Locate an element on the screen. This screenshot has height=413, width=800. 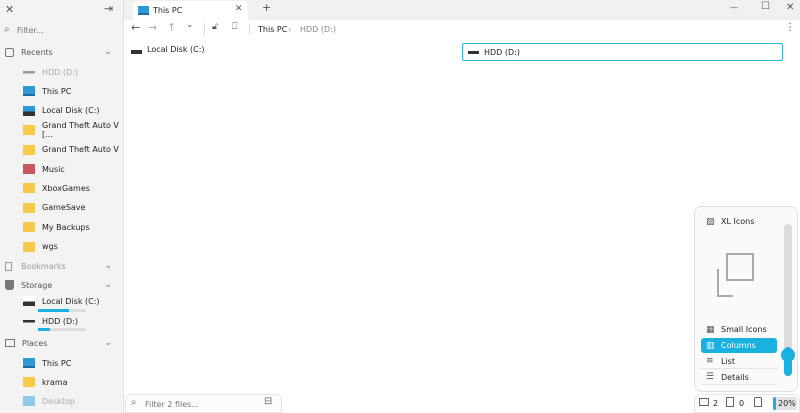
storage-item-c: Local Disk (C:) is located at coordinates (62, 301).